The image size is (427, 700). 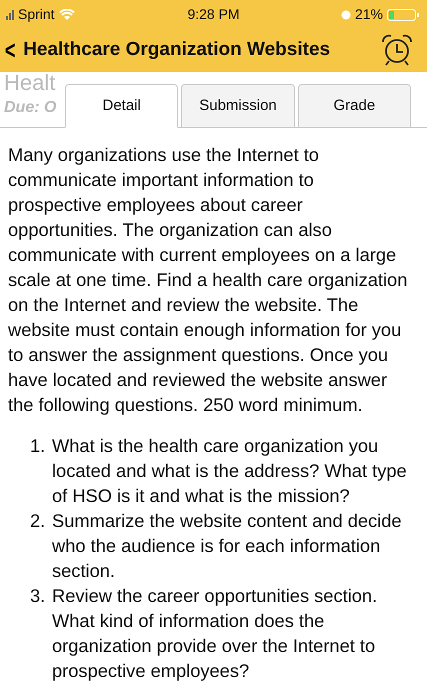 I want to click on question-text: Summarize the website content and decide who the audience is for each information section., so click(x=227, y=546).